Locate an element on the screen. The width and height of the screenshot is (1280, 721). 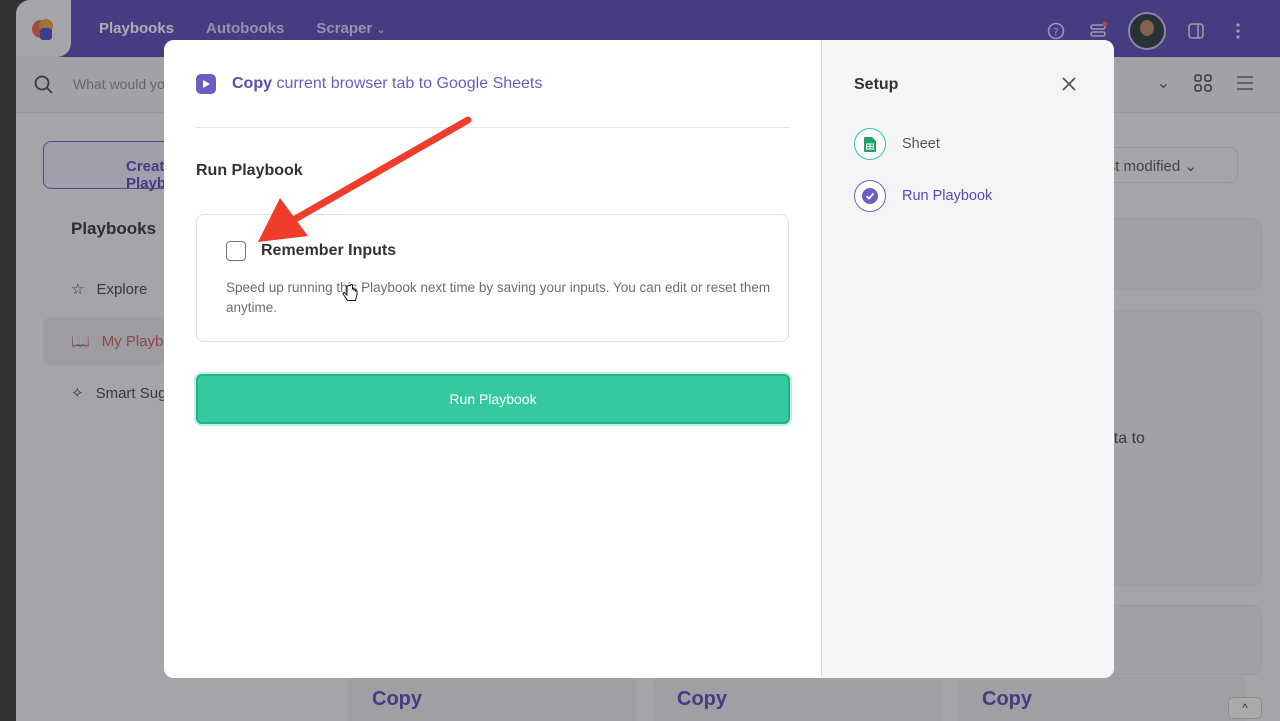
setup-step-label: Sheet is located at coordinates (921, 144).